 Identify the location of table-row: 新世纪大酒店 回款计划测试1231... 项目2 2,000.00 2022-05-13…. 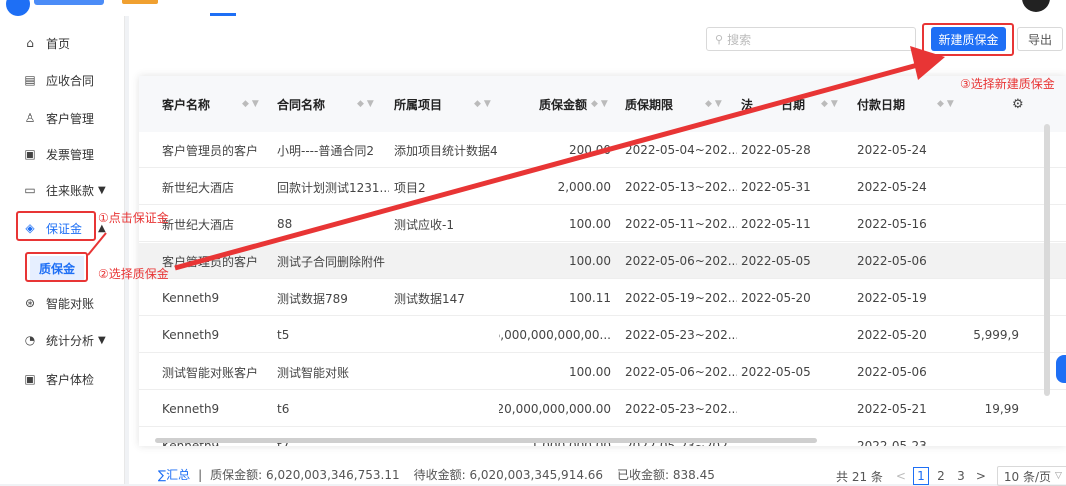
(602, 187).